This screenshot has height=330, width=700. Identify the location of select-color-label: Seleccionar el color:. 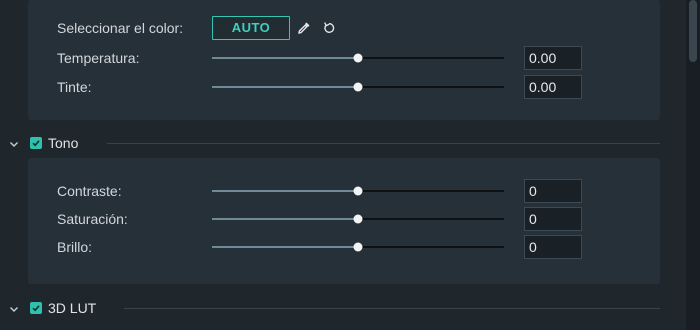
(120, 28).